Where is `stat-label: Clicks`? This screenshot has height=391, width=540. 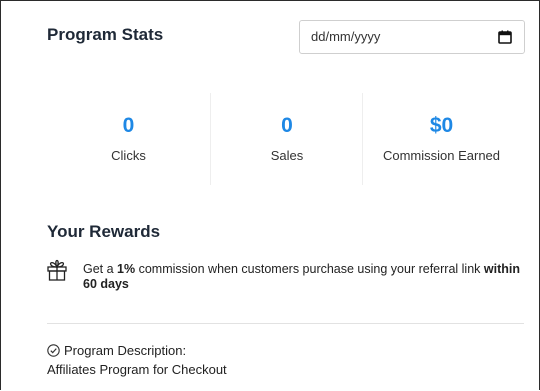 stat-label: Clicks is located at coordinates (128, 155).